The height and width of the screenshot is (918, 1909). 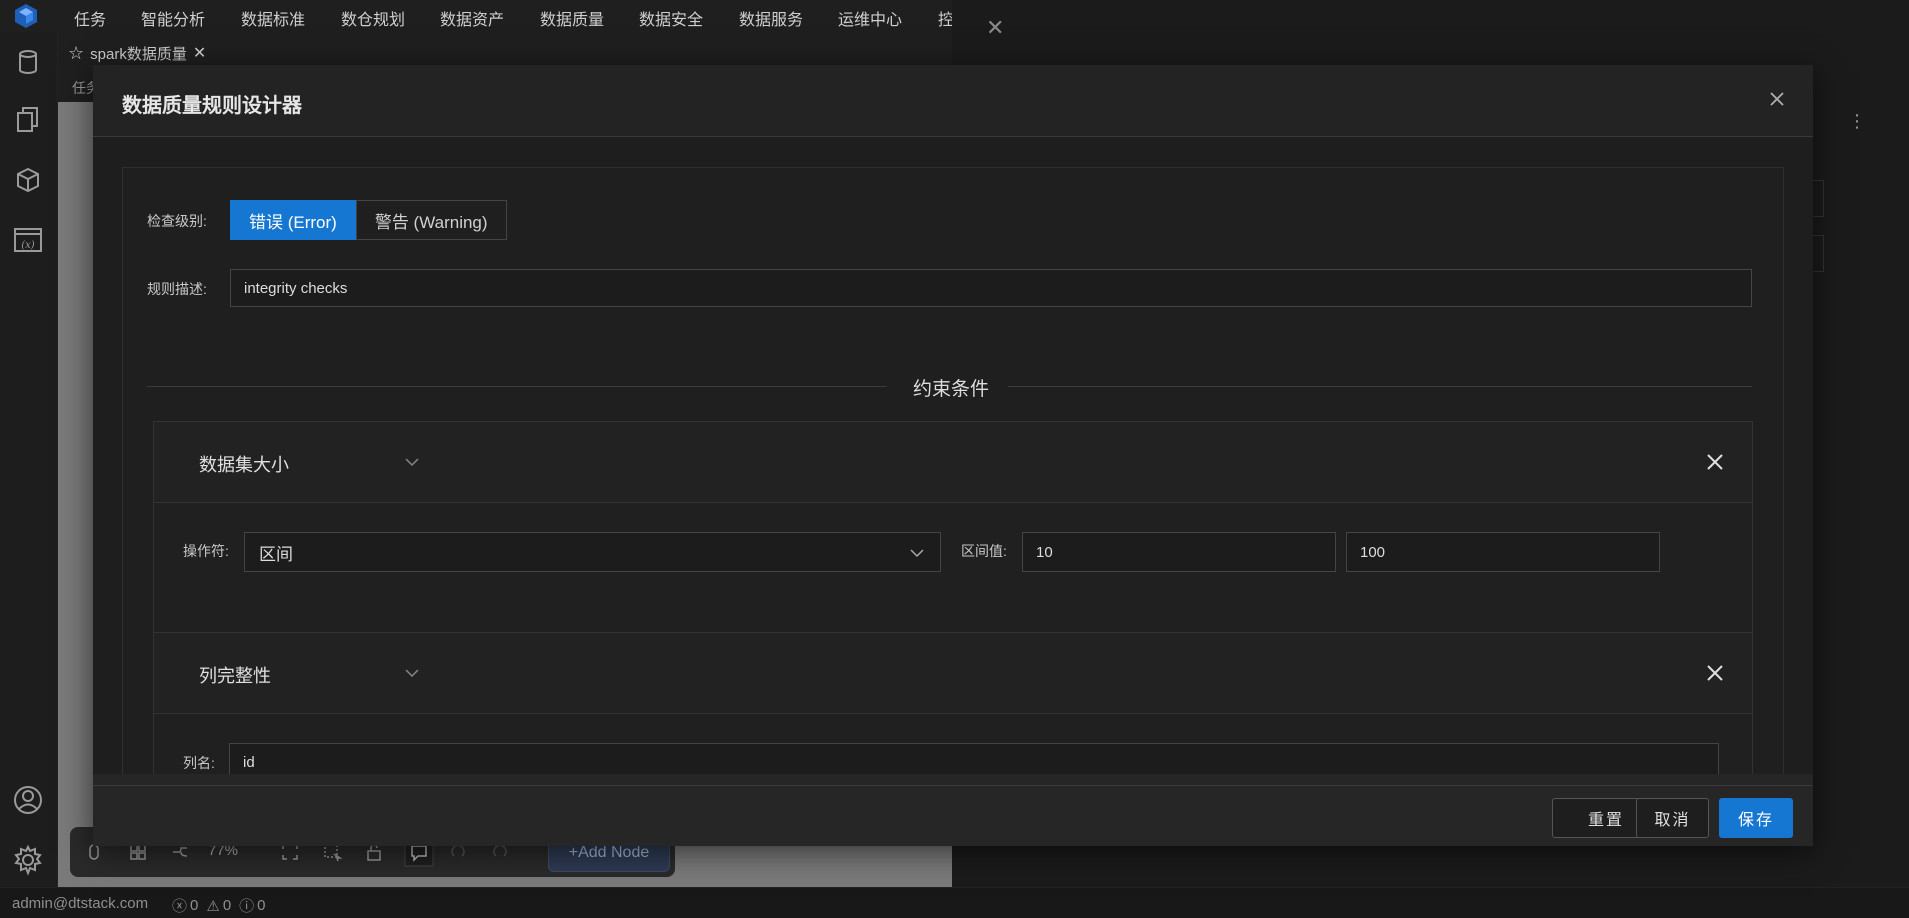 I want to click on dialog-header: 数据质量规则设计器, so click(x=953, y=101).